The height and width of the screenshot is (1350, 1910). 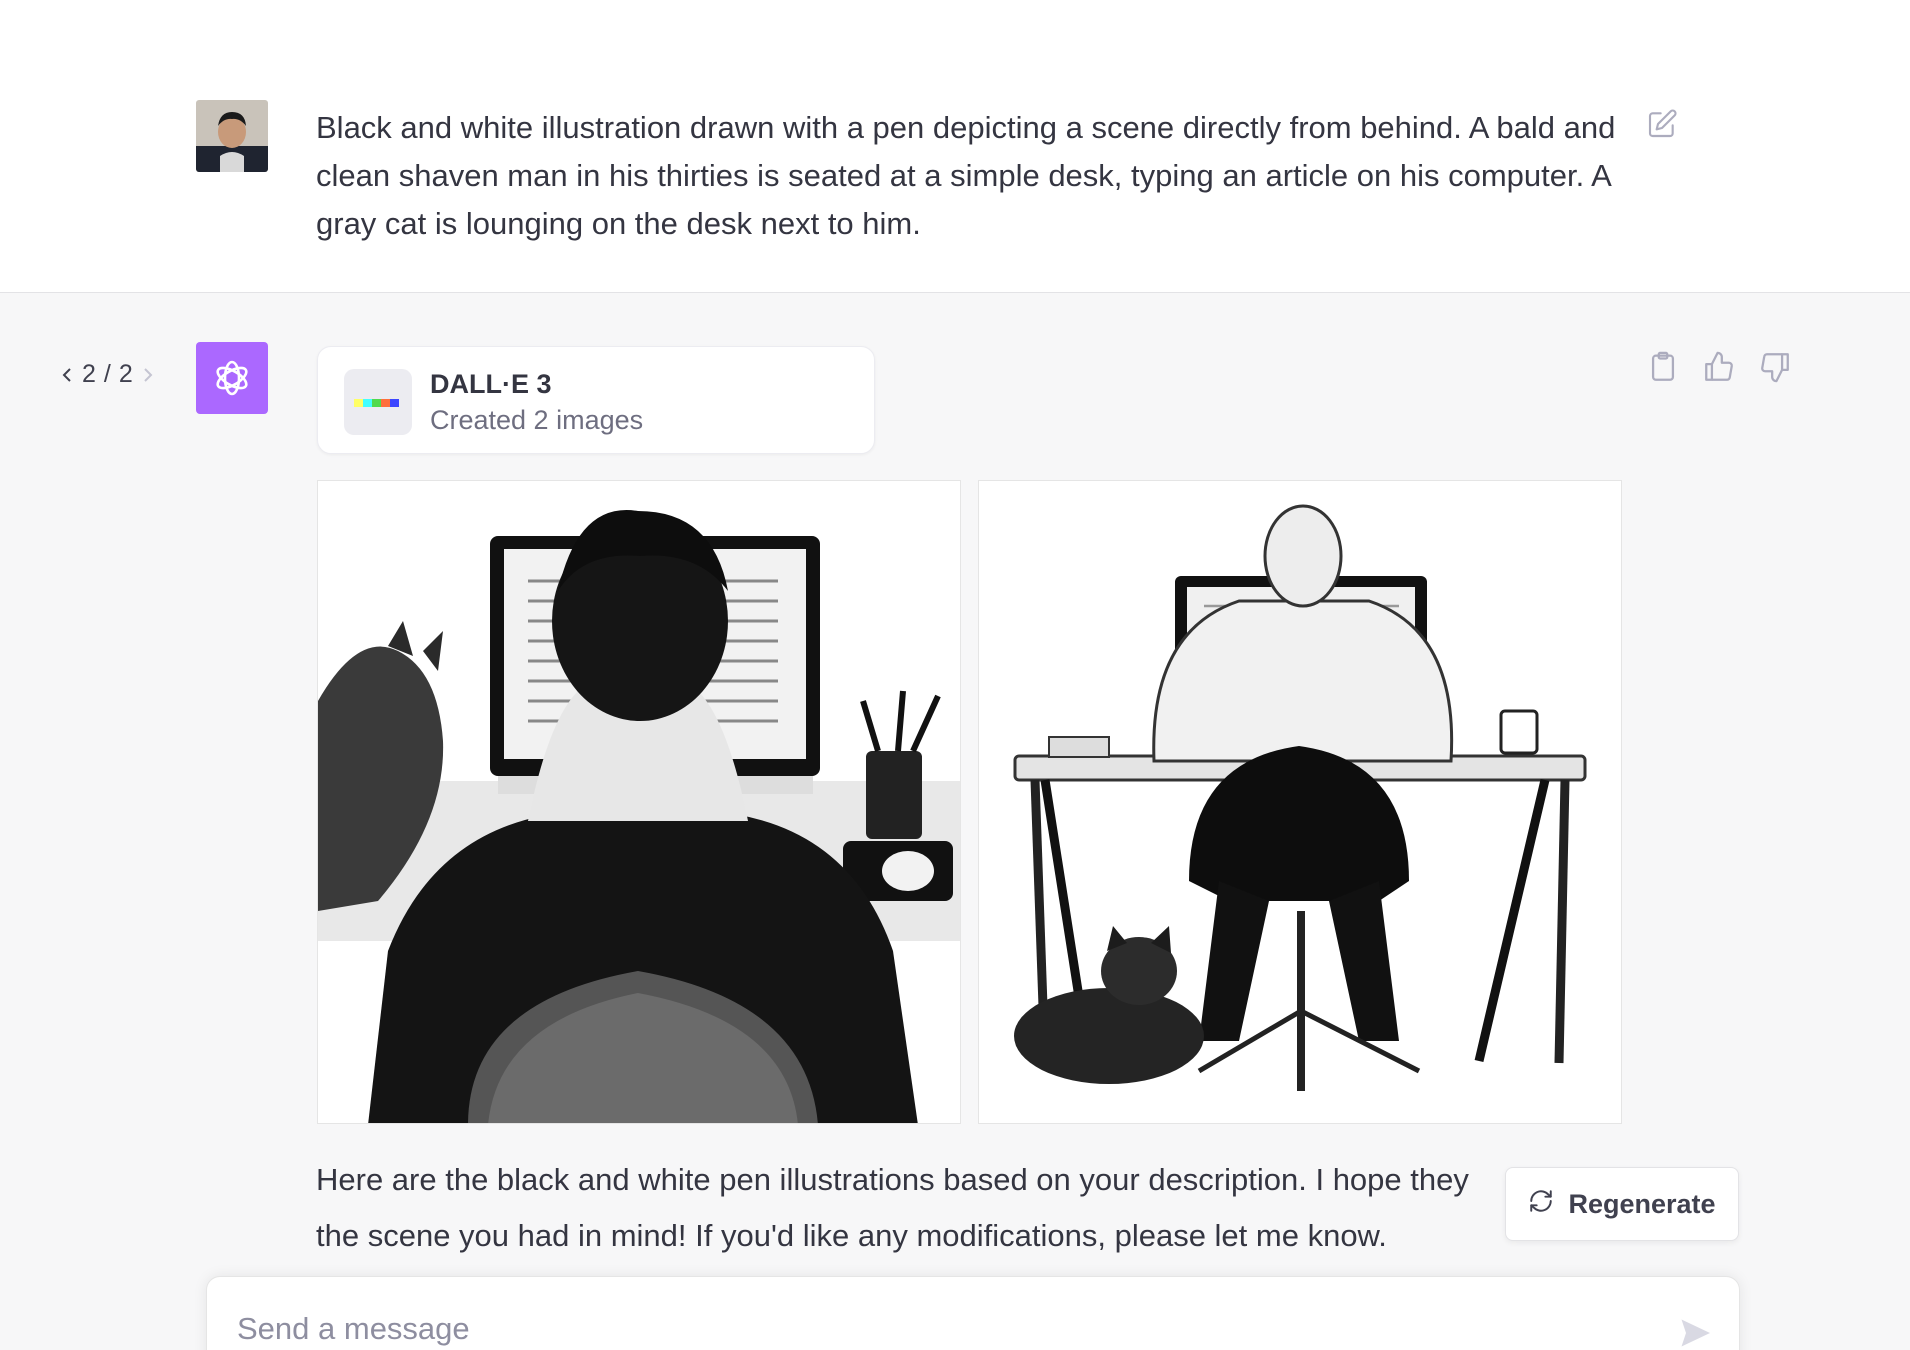 What do you see at coordinates (1695, 1332) in the screenshot?
I see `send-icon` at bounding box center [1695, 1332].